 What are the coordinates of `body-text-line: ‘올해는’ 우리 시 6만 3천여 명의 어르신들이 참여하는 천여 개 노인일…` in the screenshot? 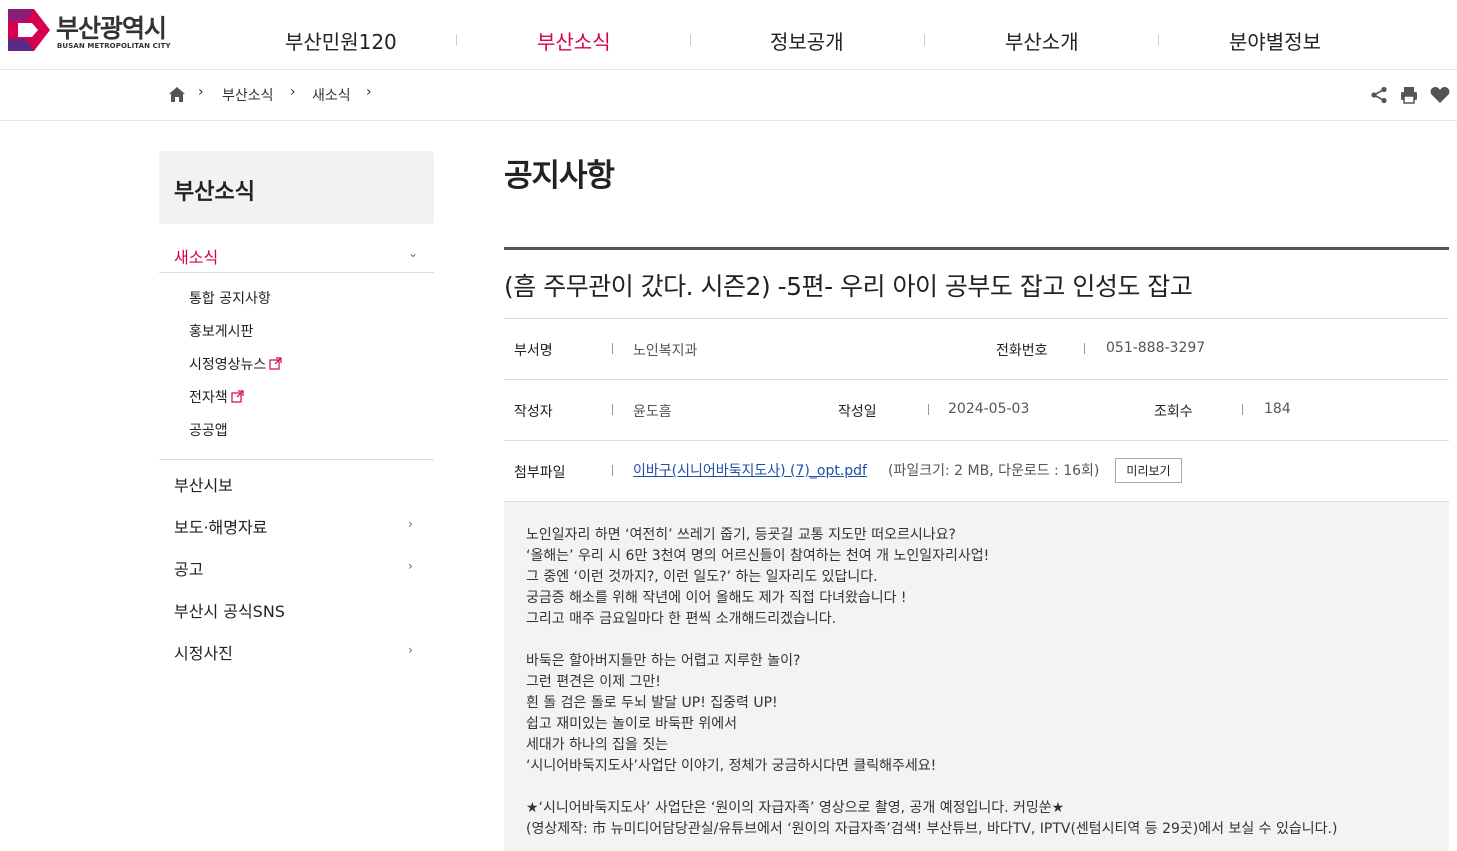 It's located at (758, 556).